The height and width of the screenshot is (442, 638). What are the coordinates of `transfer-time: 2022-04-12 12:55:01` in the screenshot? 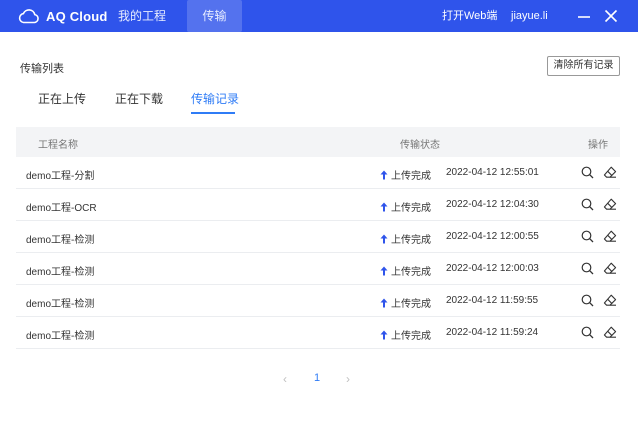 It's located at (492, 172).